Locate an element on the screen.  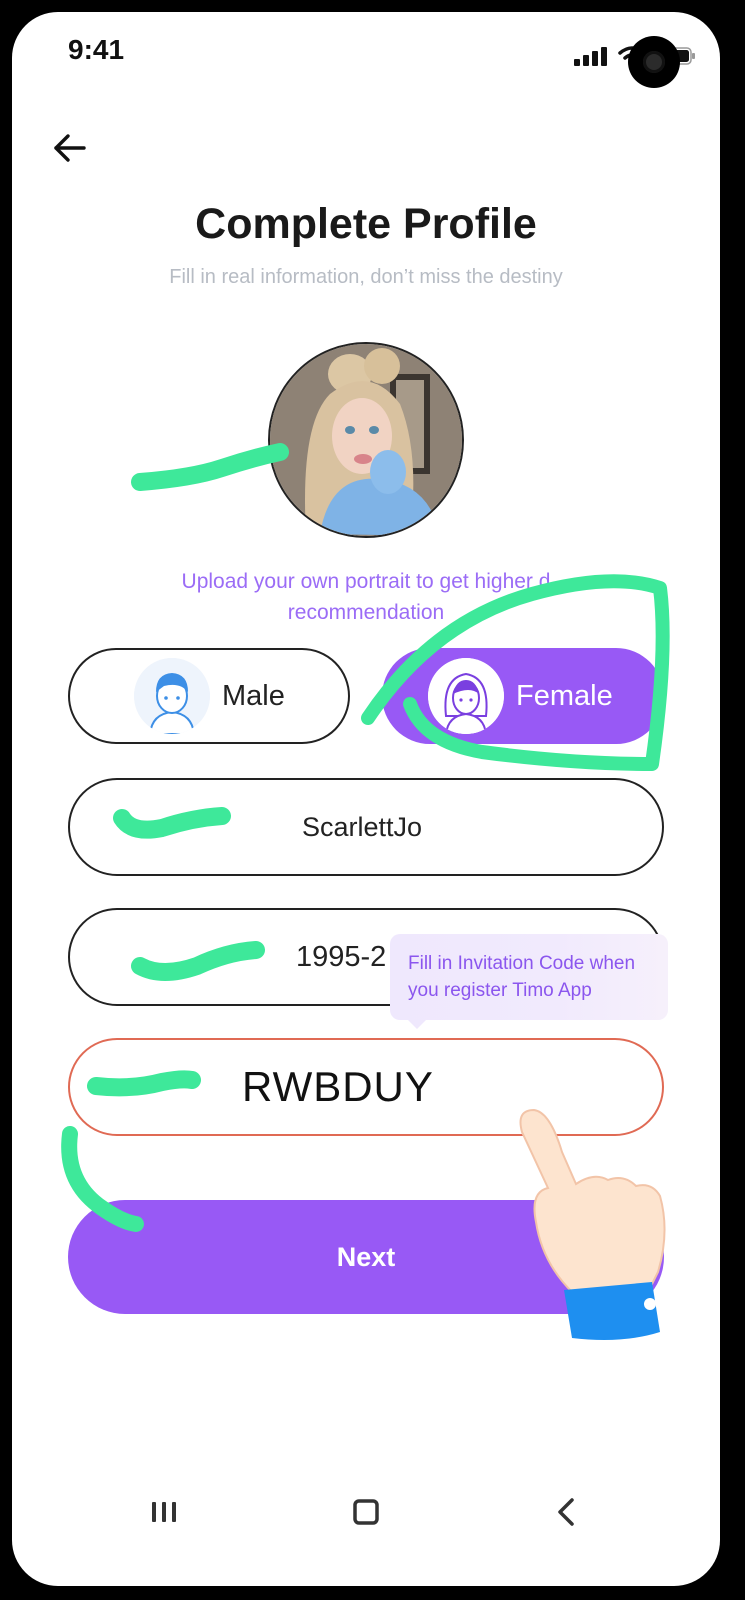
back-button is located at coordinates (70, 148).